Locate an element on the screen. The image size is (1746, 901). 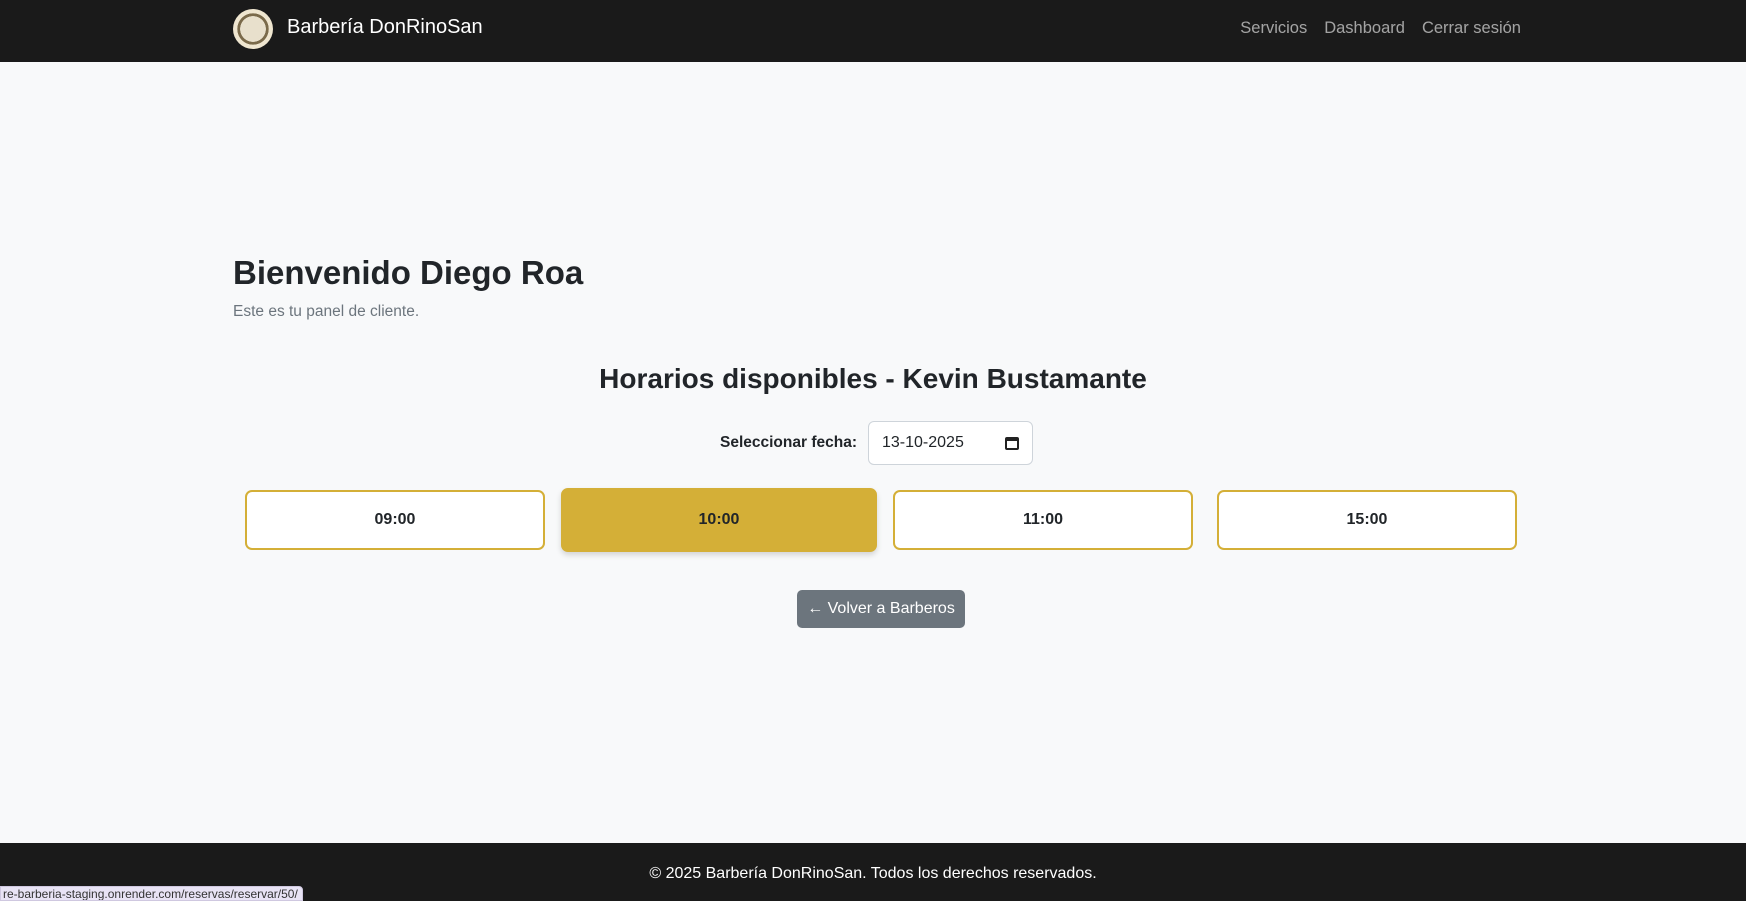
nav-link-servicios: Servicios is located at coordinates (1273, 28).